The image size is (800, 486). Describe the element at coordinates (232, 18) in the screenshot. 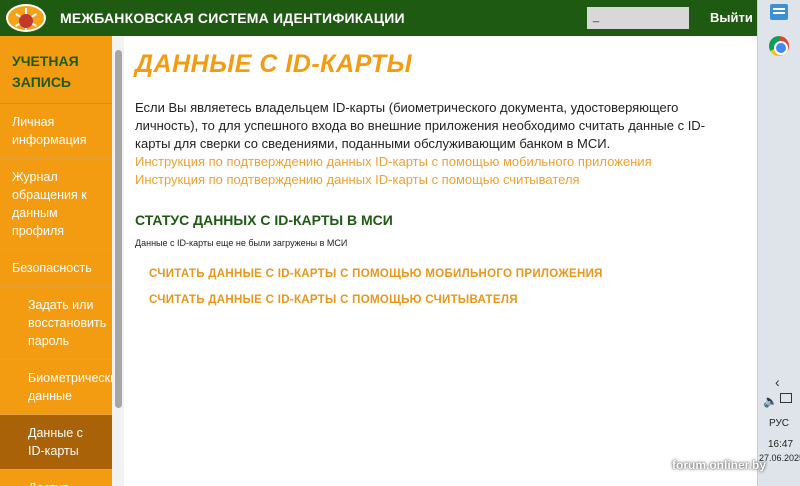

I see `app-title: МЕЖБАНКОВСКАЯ СИСТЕМА ИДЕНТИФИКАЦИИ` at that location.